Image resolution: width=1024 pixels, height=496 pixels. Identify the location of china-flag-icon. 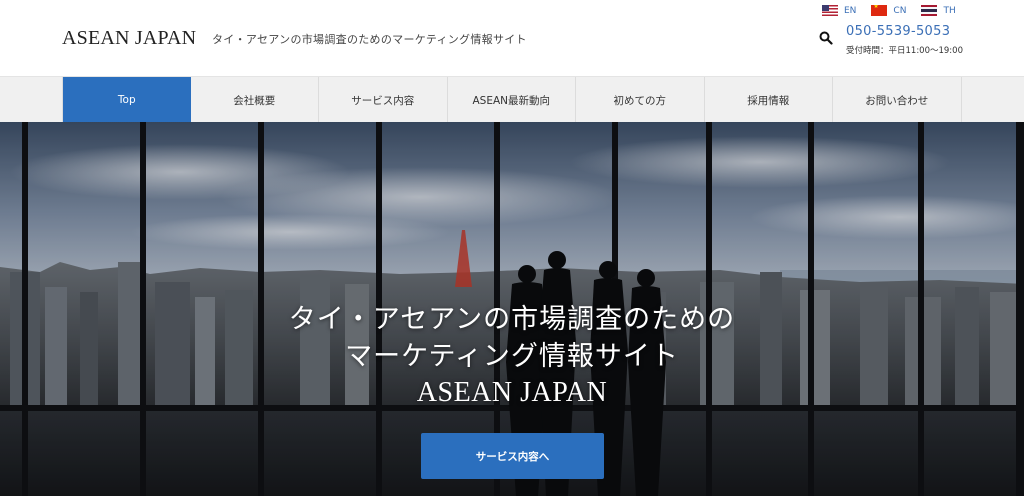
(879, 10).